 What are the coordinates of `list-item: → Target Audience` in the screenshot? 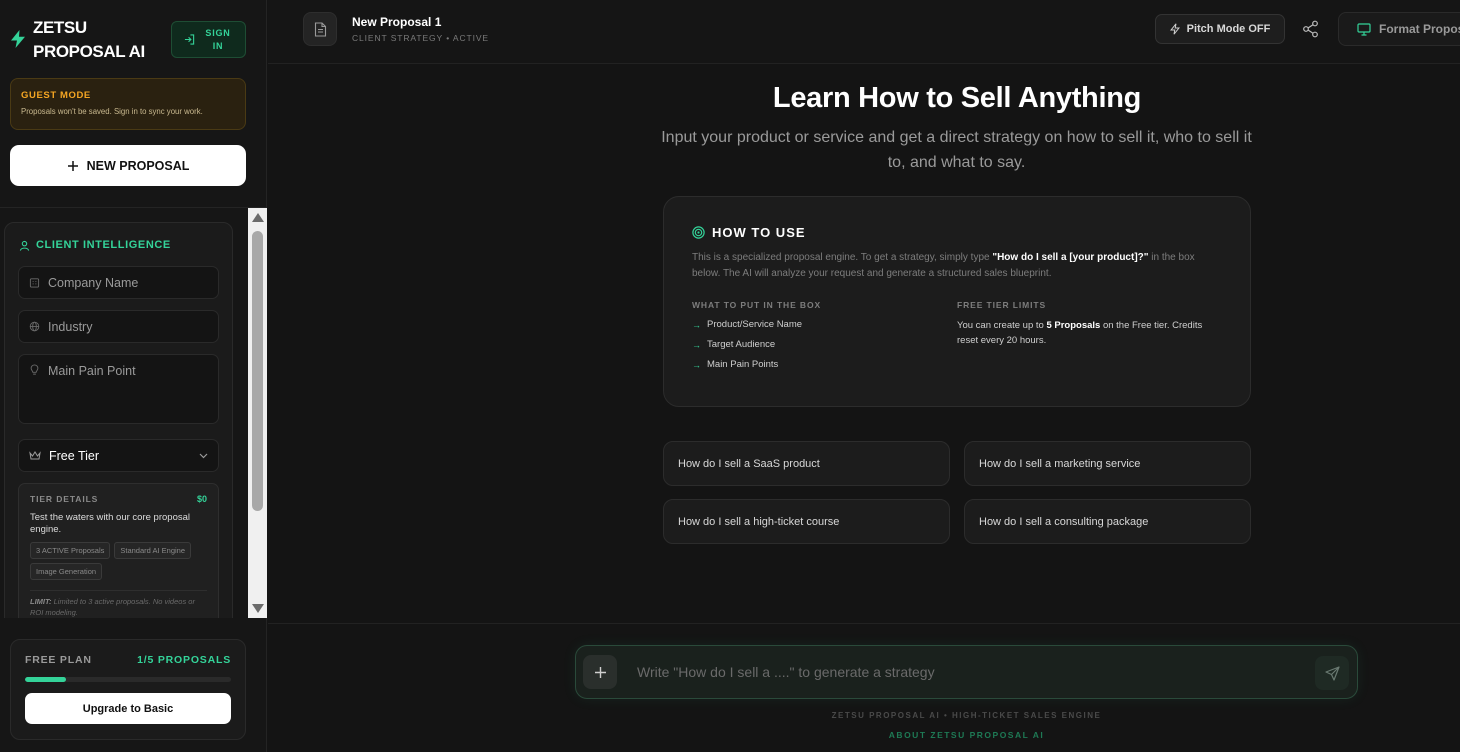 It's located at (824, 344).